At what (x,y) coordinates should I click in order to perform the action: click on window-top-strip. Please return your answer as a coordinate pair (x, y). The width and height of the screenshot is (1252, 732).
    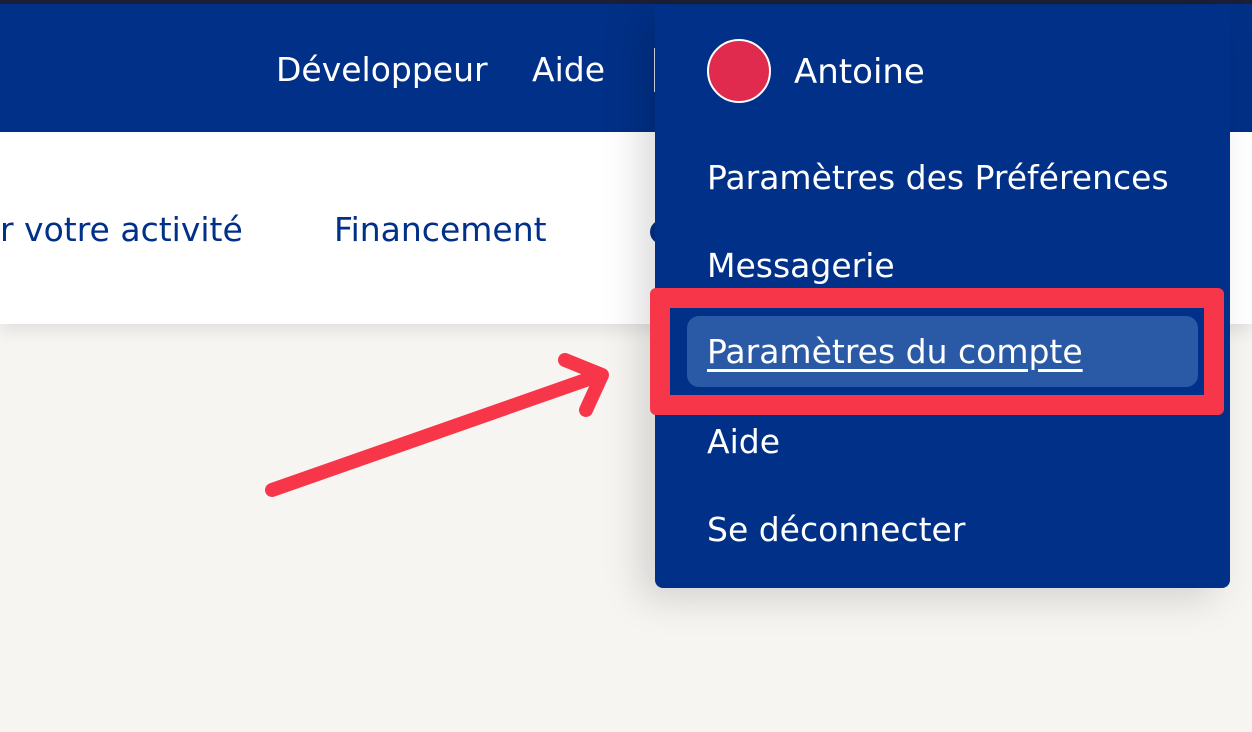
    Looking at the image, I should click on (626, 2).